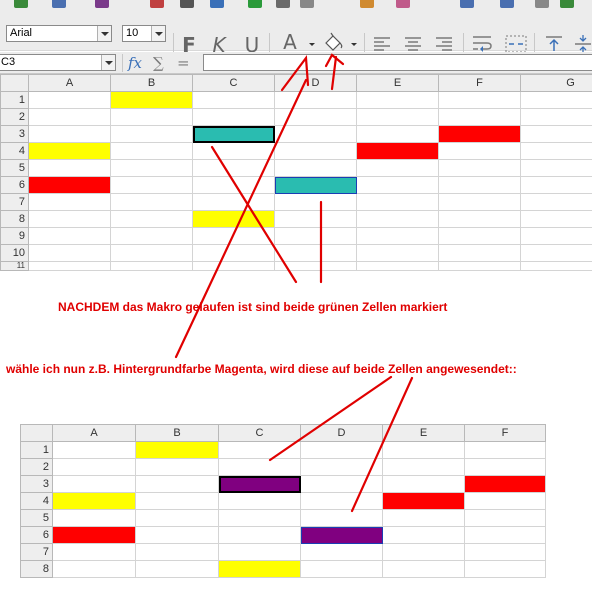  I want to click on cell-c11, so click(233, 266).